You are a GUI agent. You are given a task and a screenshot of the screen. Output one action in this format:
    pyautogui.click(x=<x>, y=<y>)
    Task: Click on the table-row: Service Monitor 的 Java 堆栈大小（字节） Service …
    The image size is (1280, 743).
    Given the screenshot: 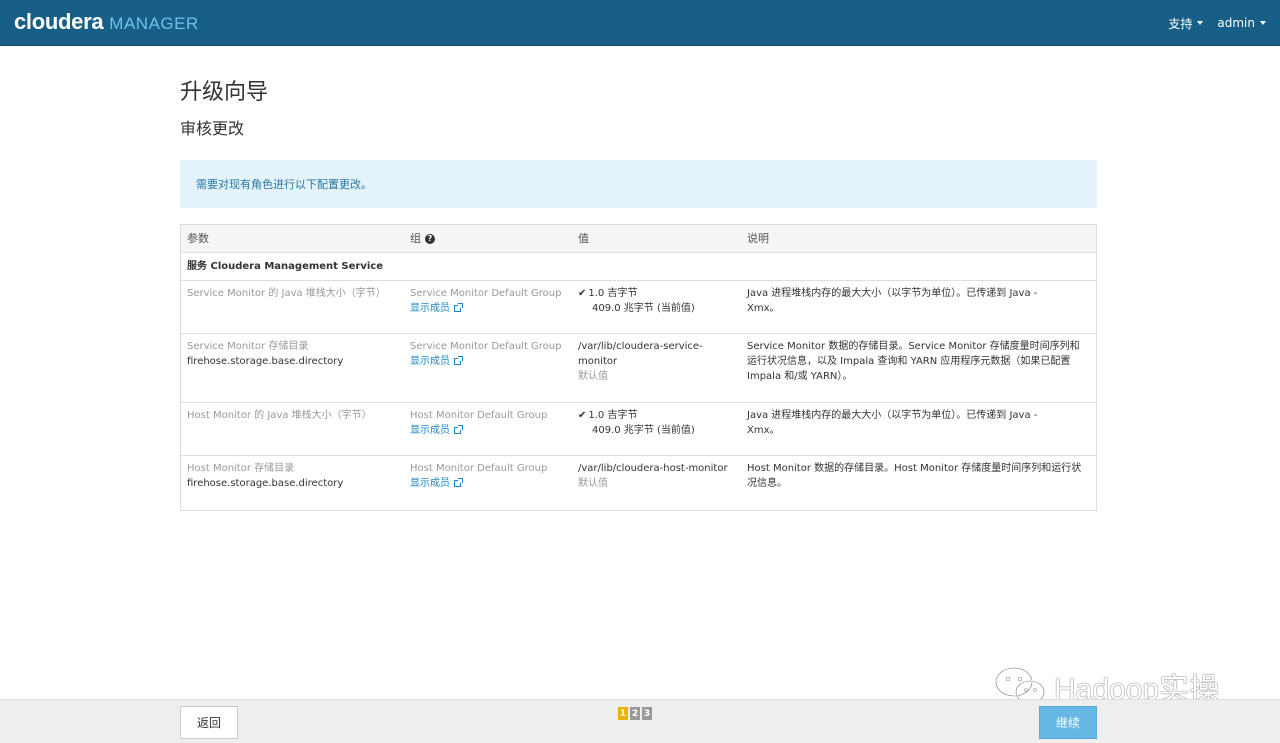 What is the action you would take?
    pyautogui.click(x=638, y=307)
    